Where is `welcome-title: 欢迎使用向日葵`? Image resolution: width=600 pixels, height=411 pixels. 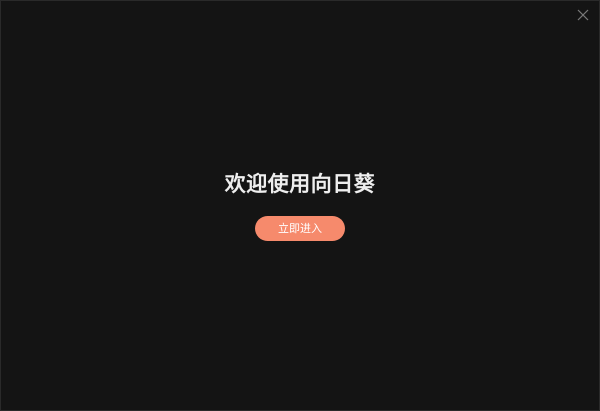
welcome-title: 欢迎使用向日葵 is located at coordinates (300, 184).